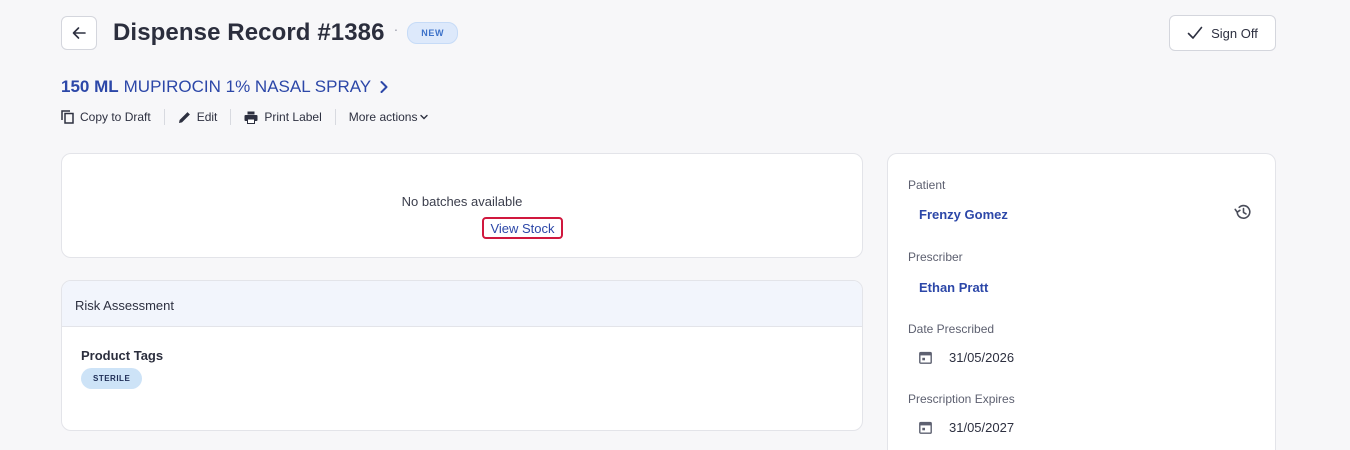  I want to click on date-prescribed-label: Date Prescribed, so click(951, 329).